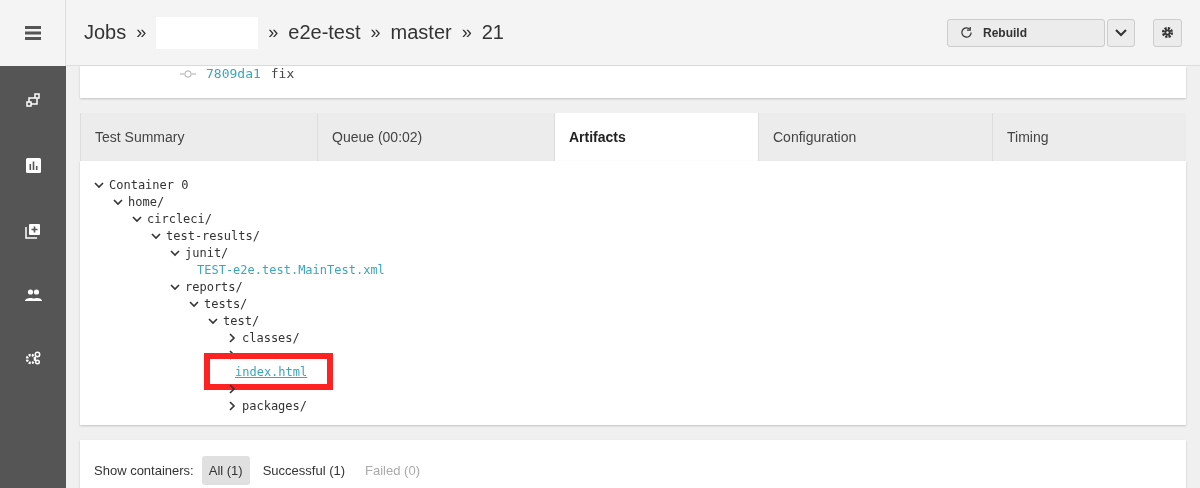  I want to click on workflow-icon, so click(33, 100).